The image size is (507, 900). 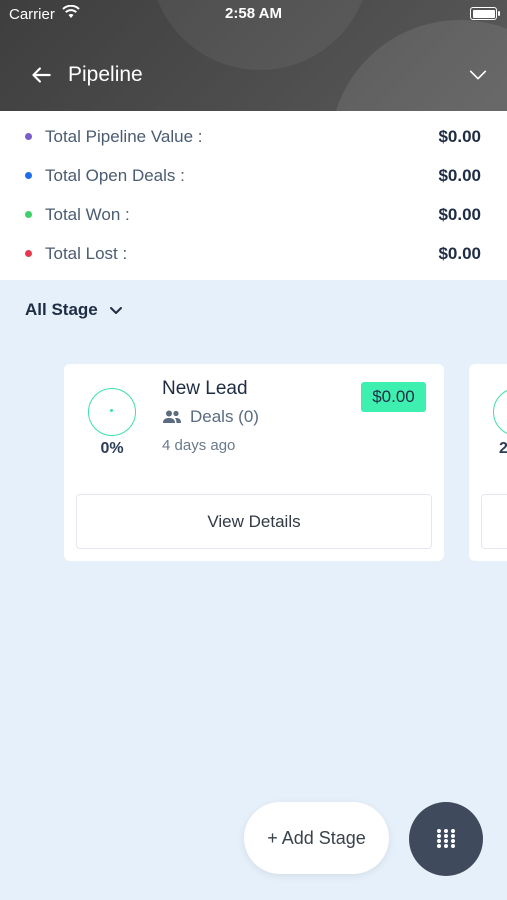 I want to click on stage-filter-label: All Stage, so click(x=61, y=309).